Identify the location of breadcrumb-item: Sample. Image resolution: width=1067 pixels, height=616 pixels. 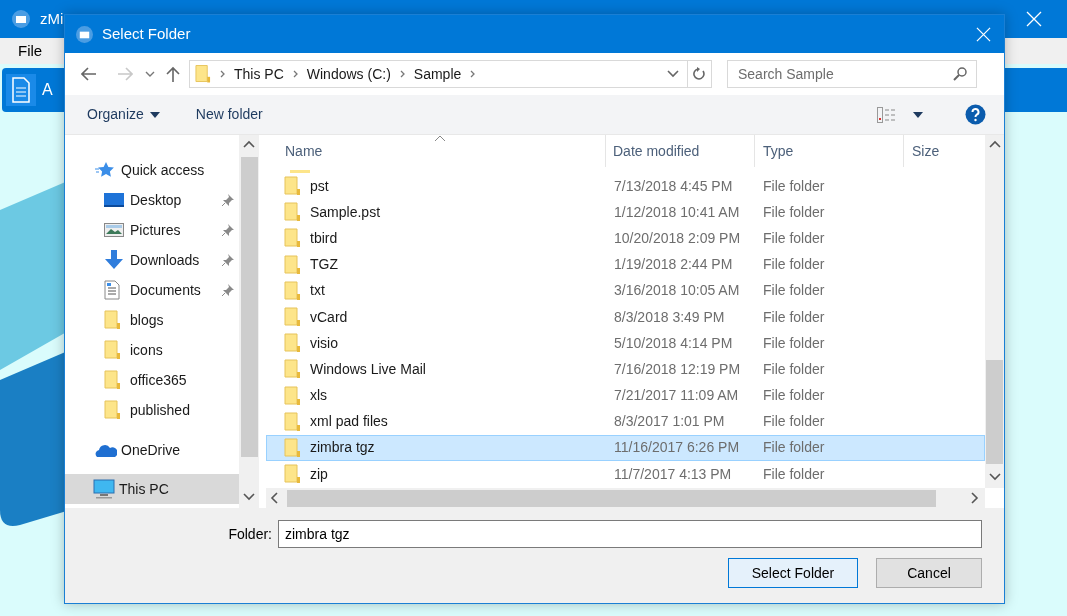
(437, 74).